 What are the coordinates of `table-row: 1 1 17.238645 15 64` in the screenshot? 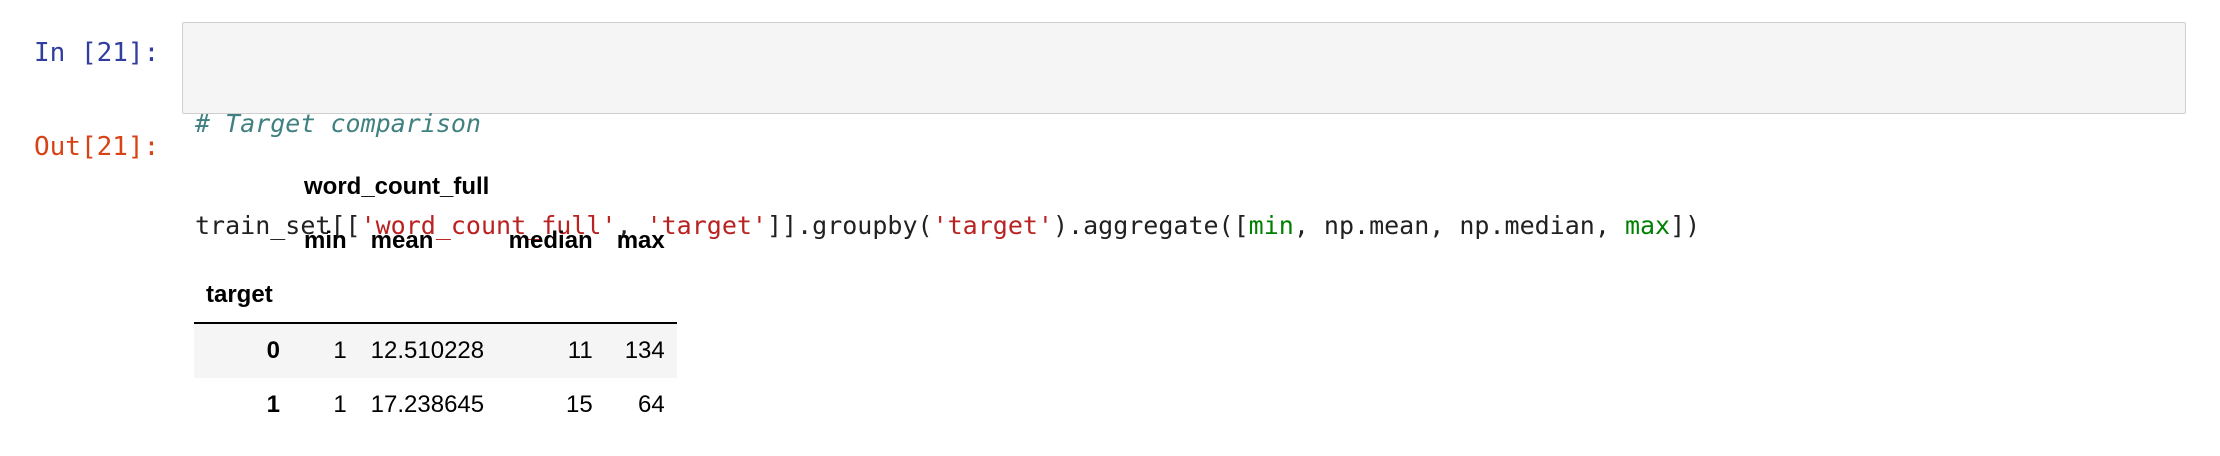 It's located at (435, 405).